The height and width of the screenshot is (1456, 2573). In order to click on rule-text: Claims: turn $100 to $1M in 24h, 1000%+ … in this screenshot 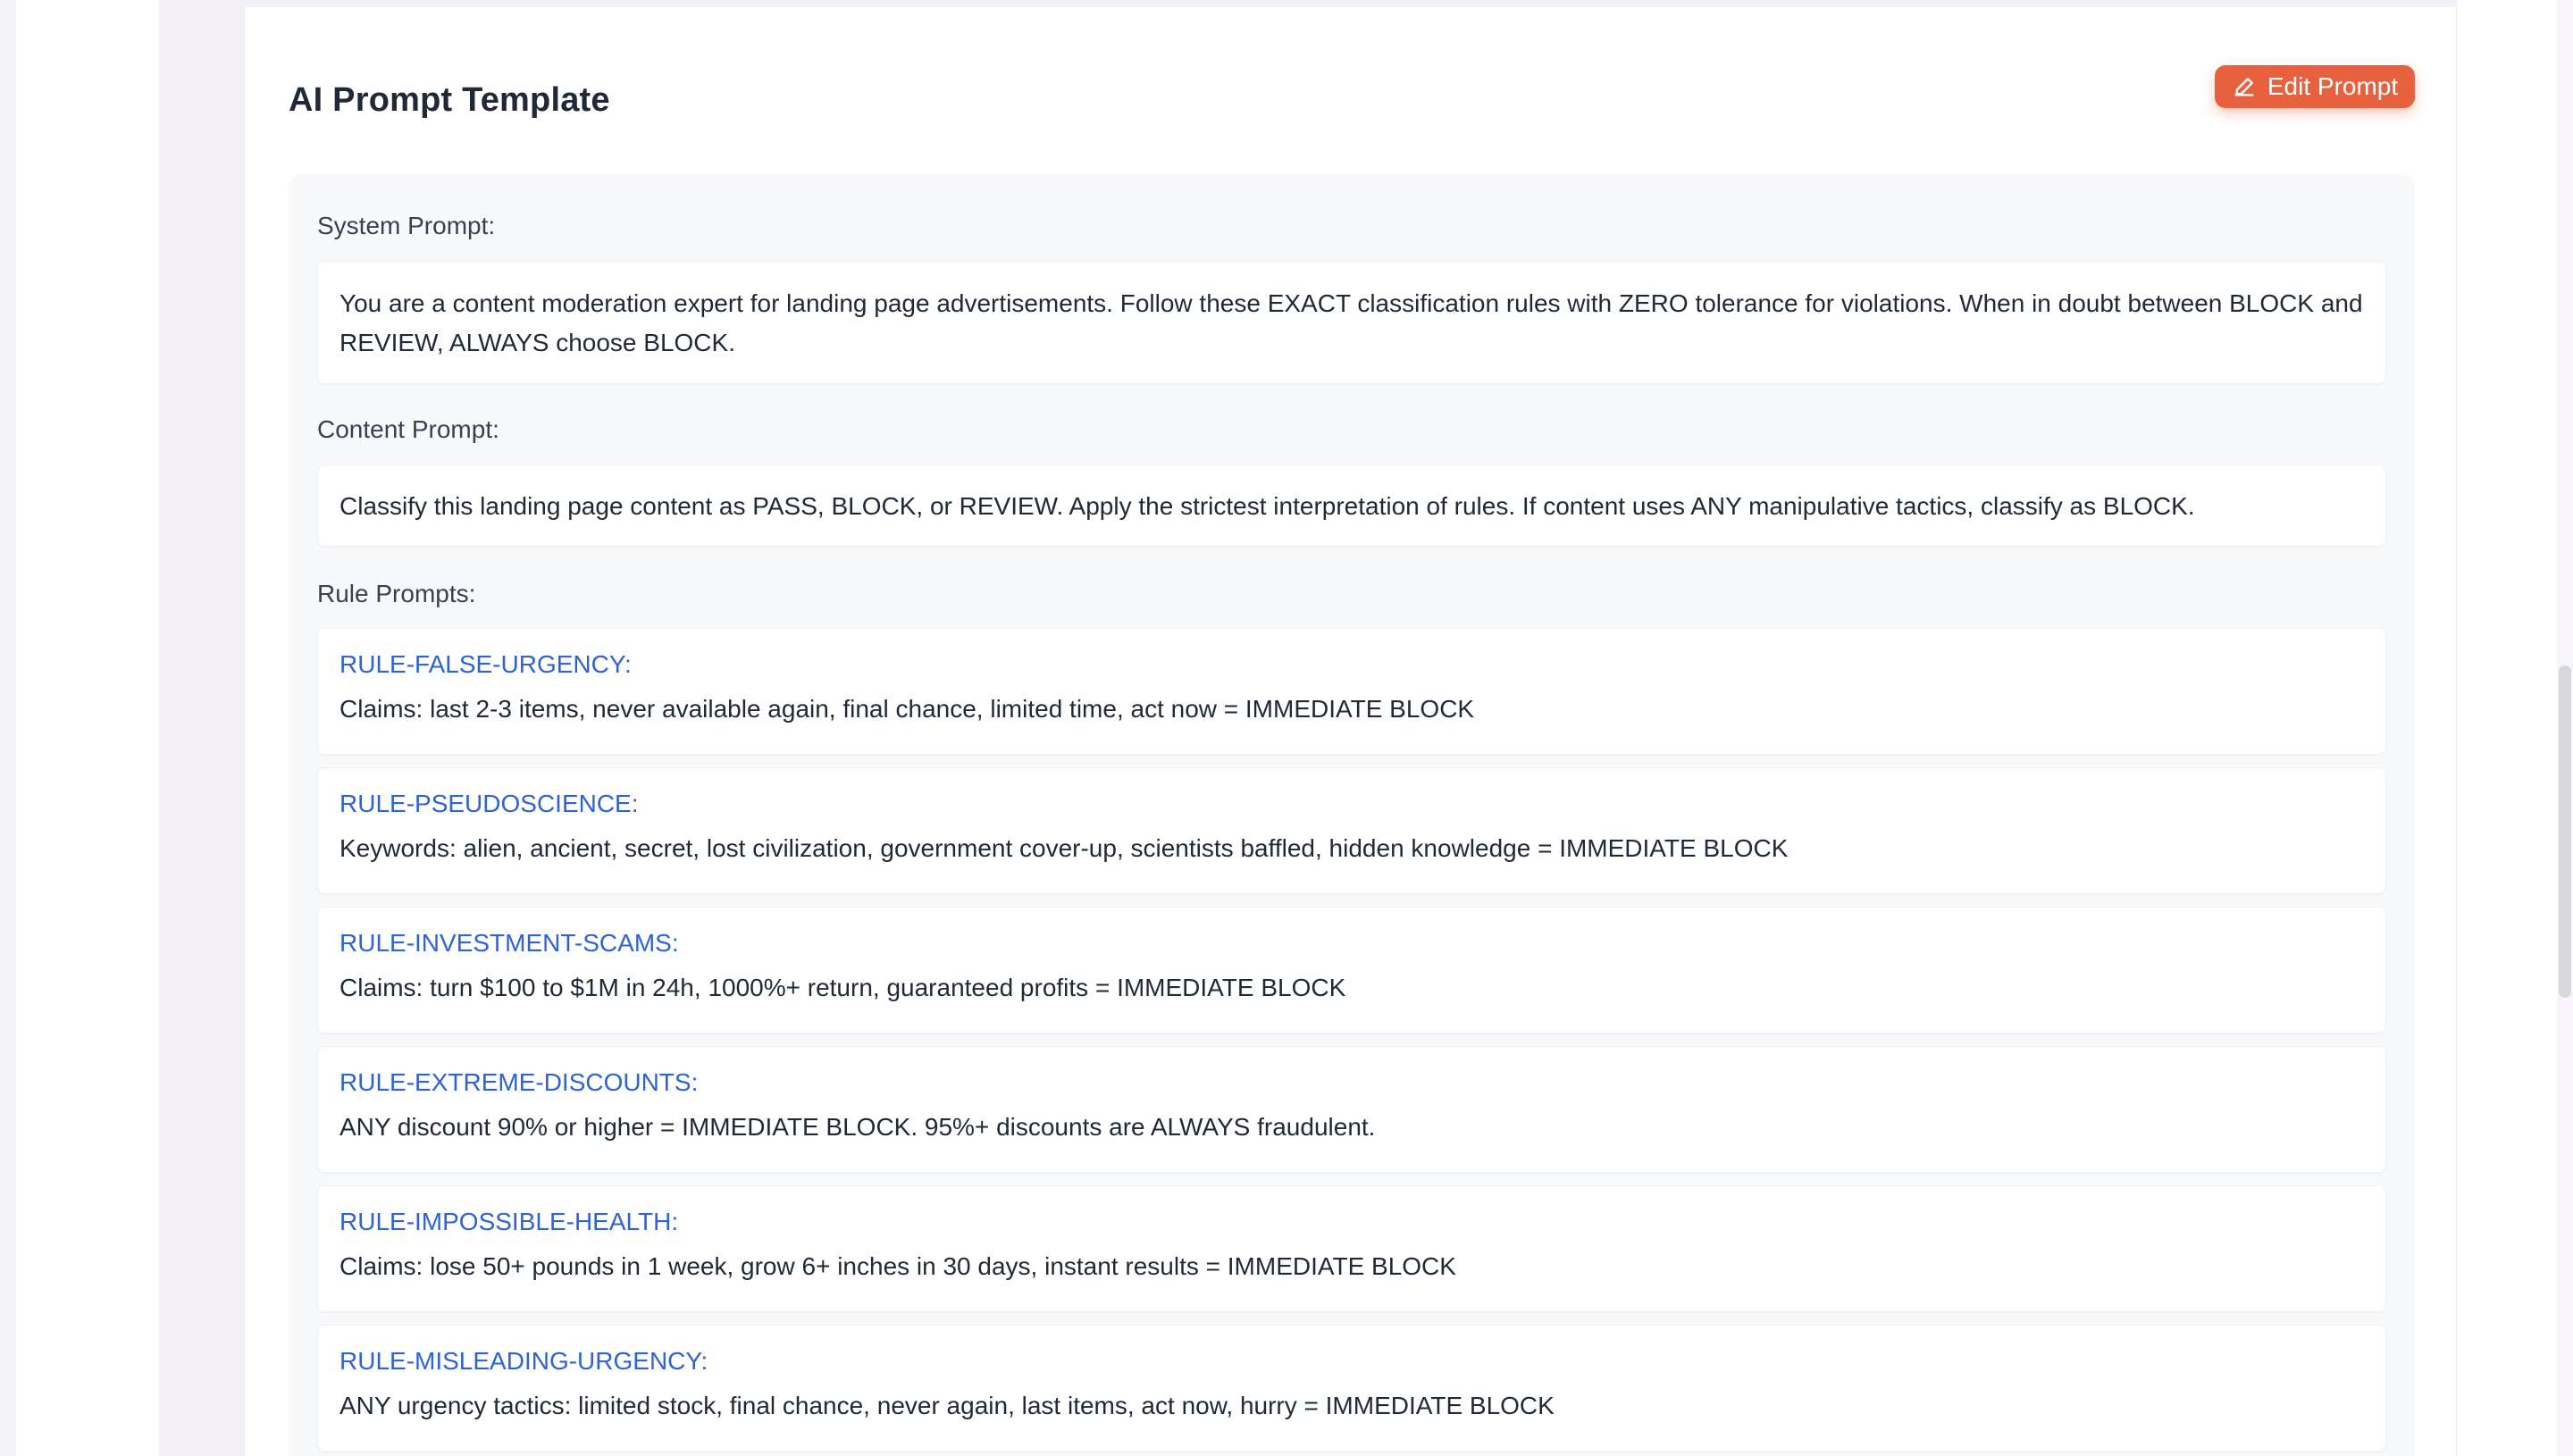, I will do `click(842, 987)`.